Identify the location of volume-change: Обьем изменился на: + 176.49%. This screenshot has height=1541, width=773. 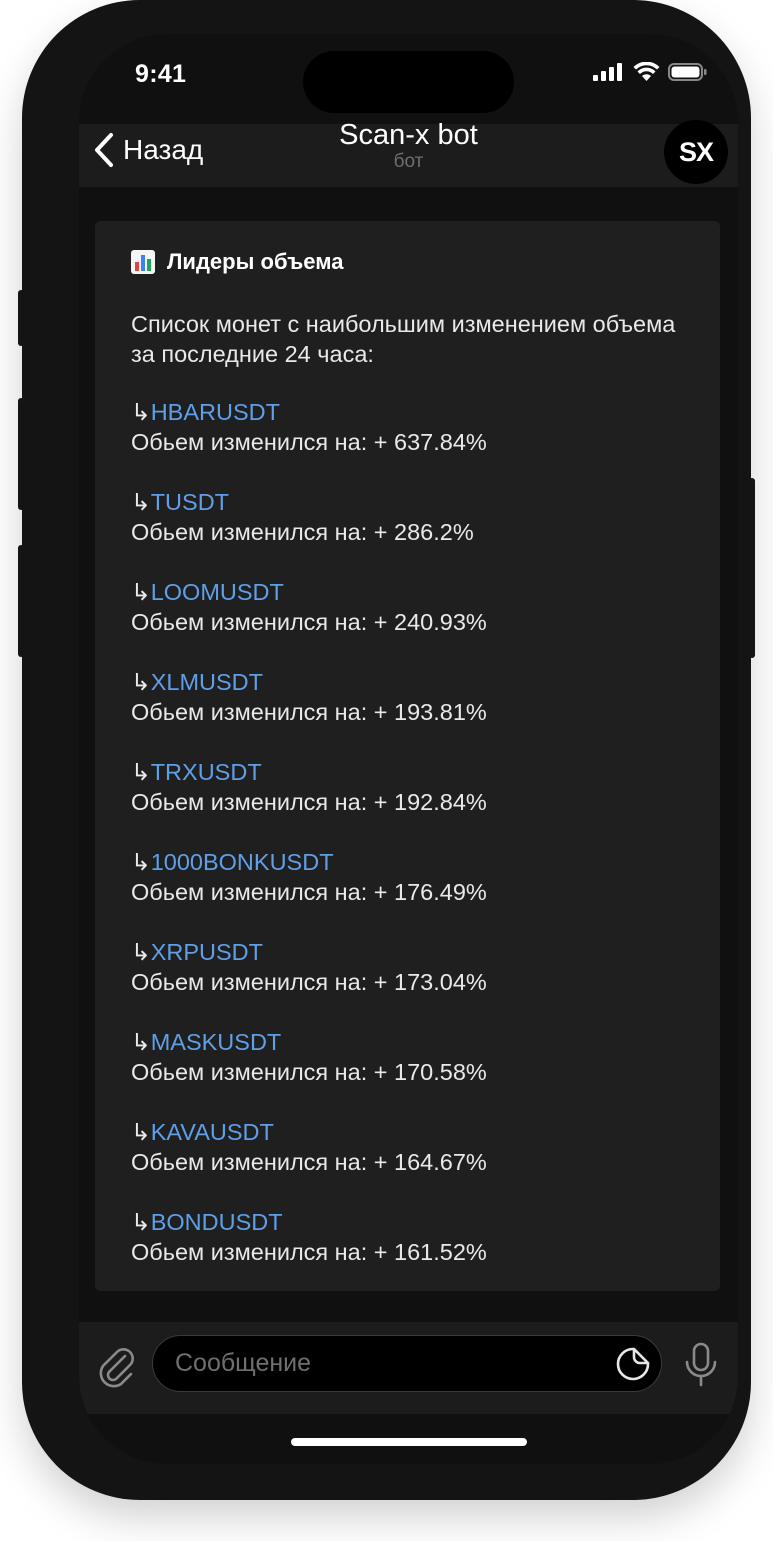
(309, 892).